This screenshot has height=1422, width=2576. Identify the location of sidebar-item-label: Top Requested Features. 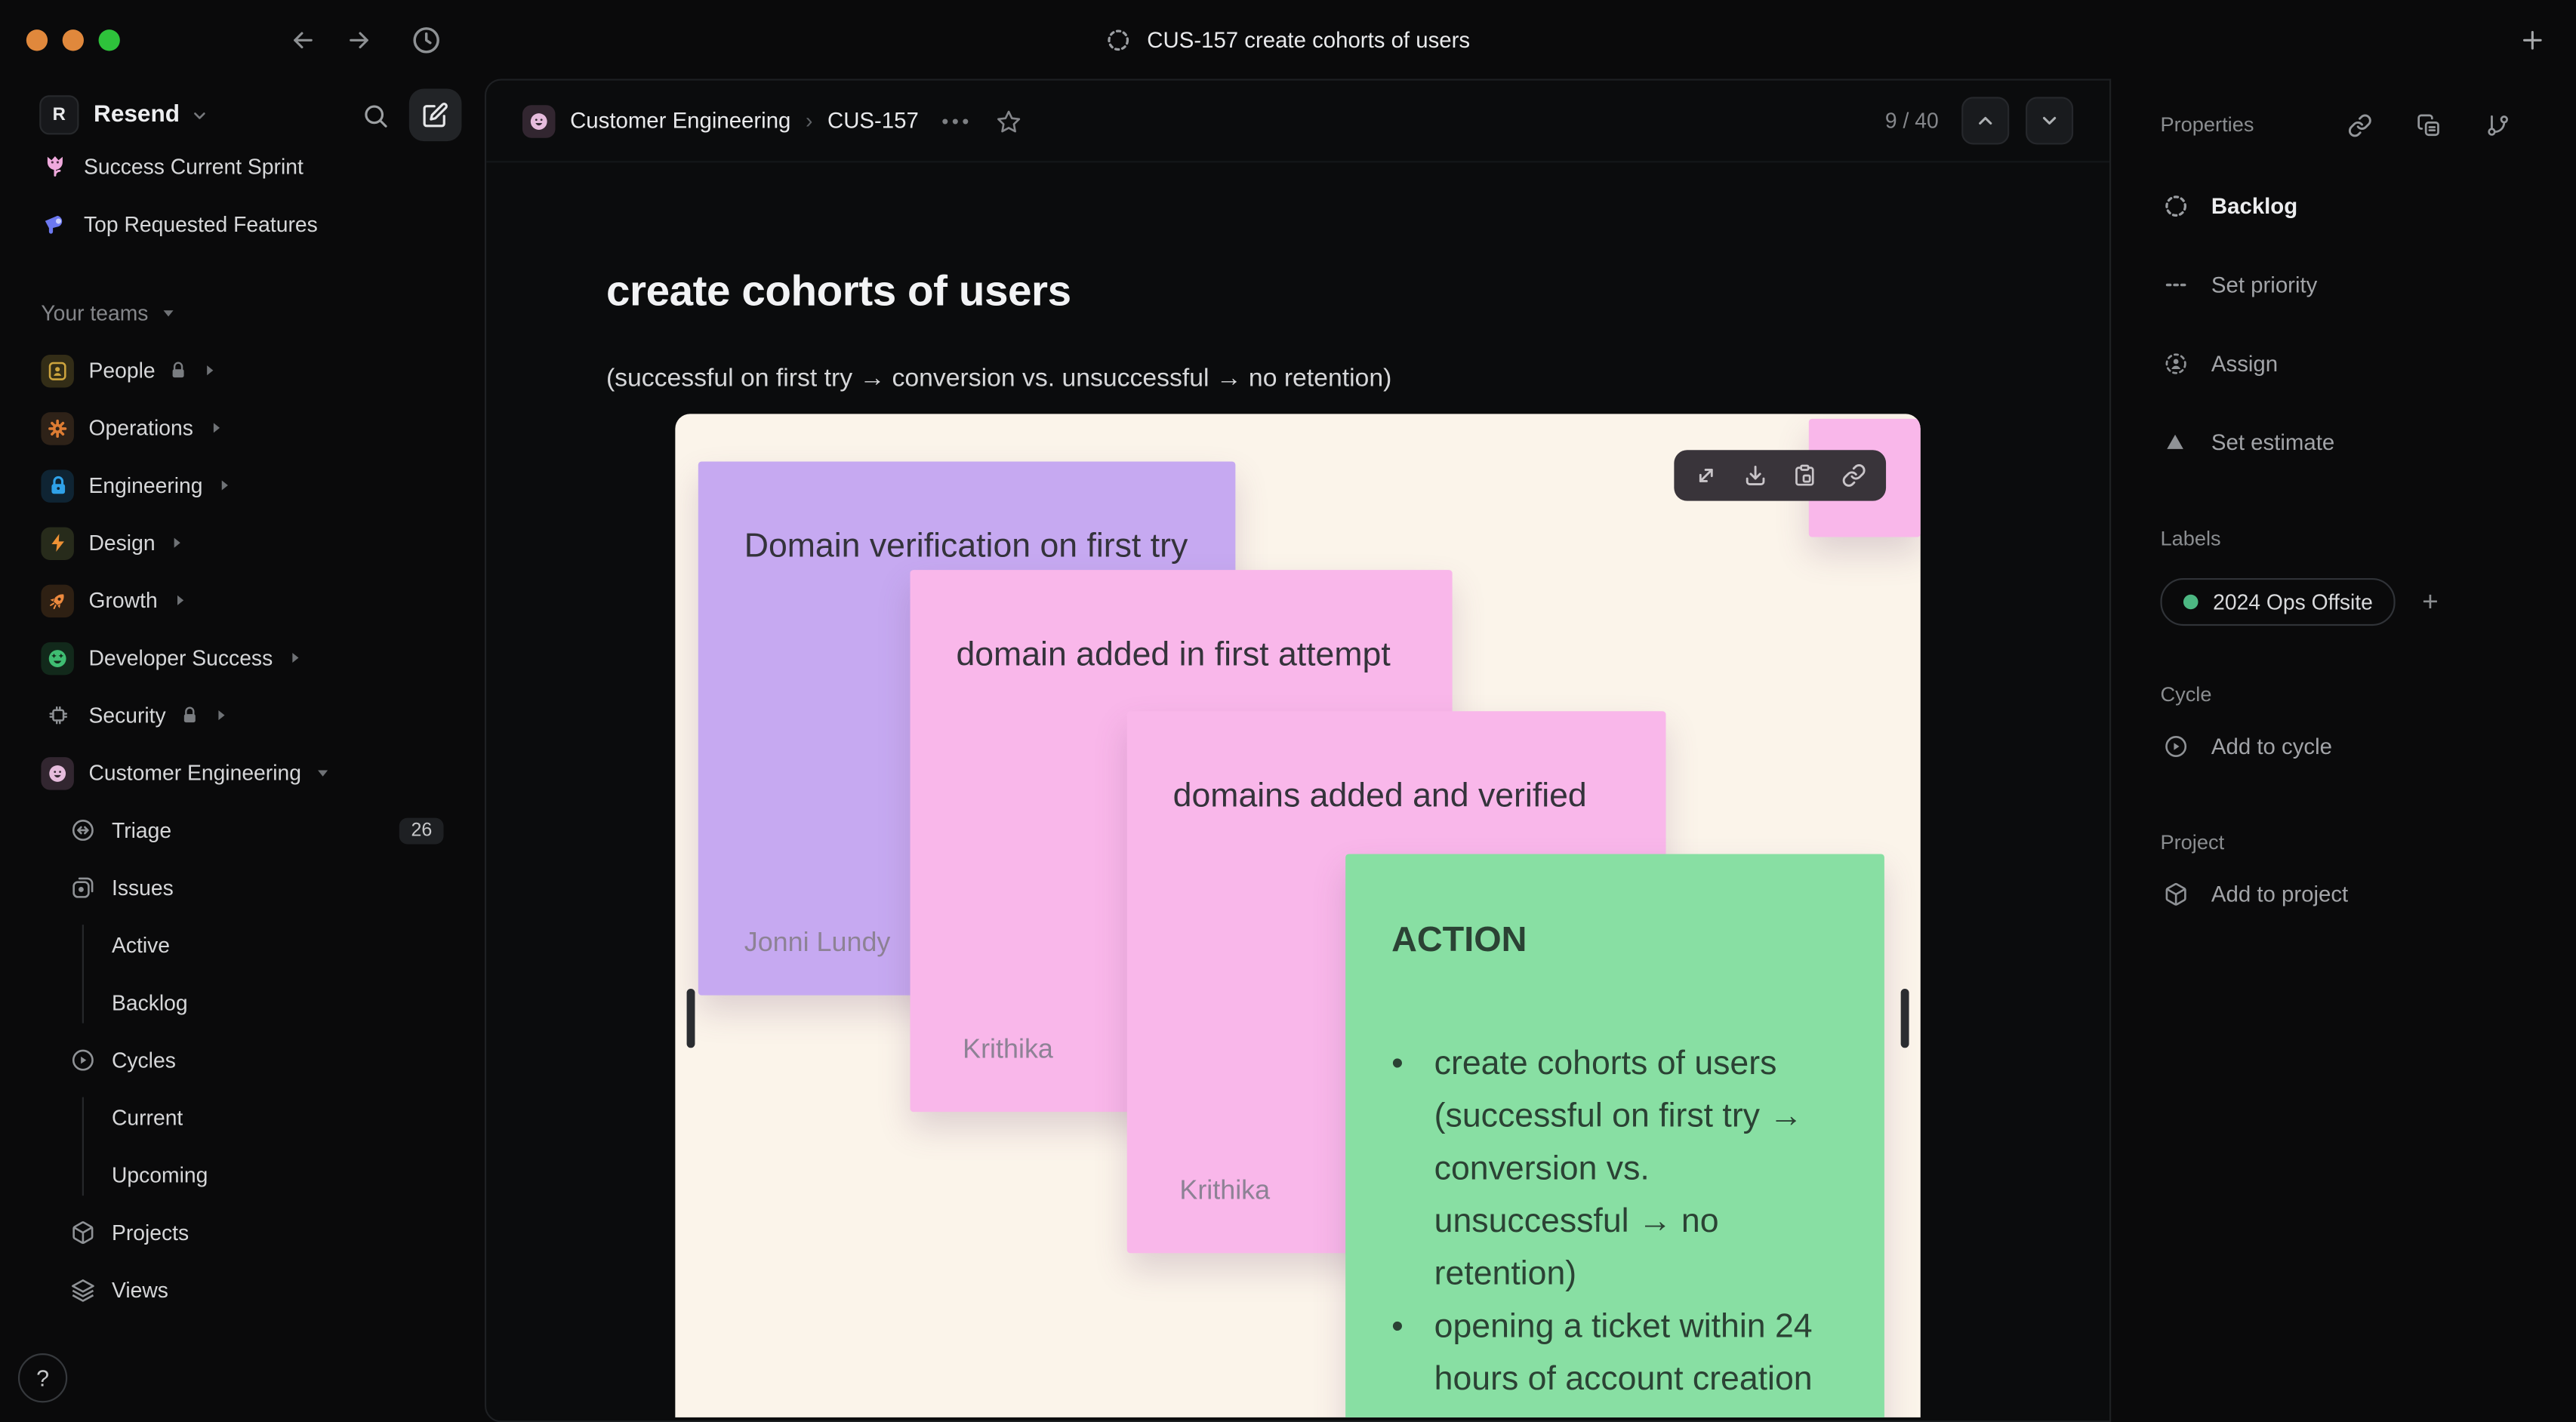
(200, 224).